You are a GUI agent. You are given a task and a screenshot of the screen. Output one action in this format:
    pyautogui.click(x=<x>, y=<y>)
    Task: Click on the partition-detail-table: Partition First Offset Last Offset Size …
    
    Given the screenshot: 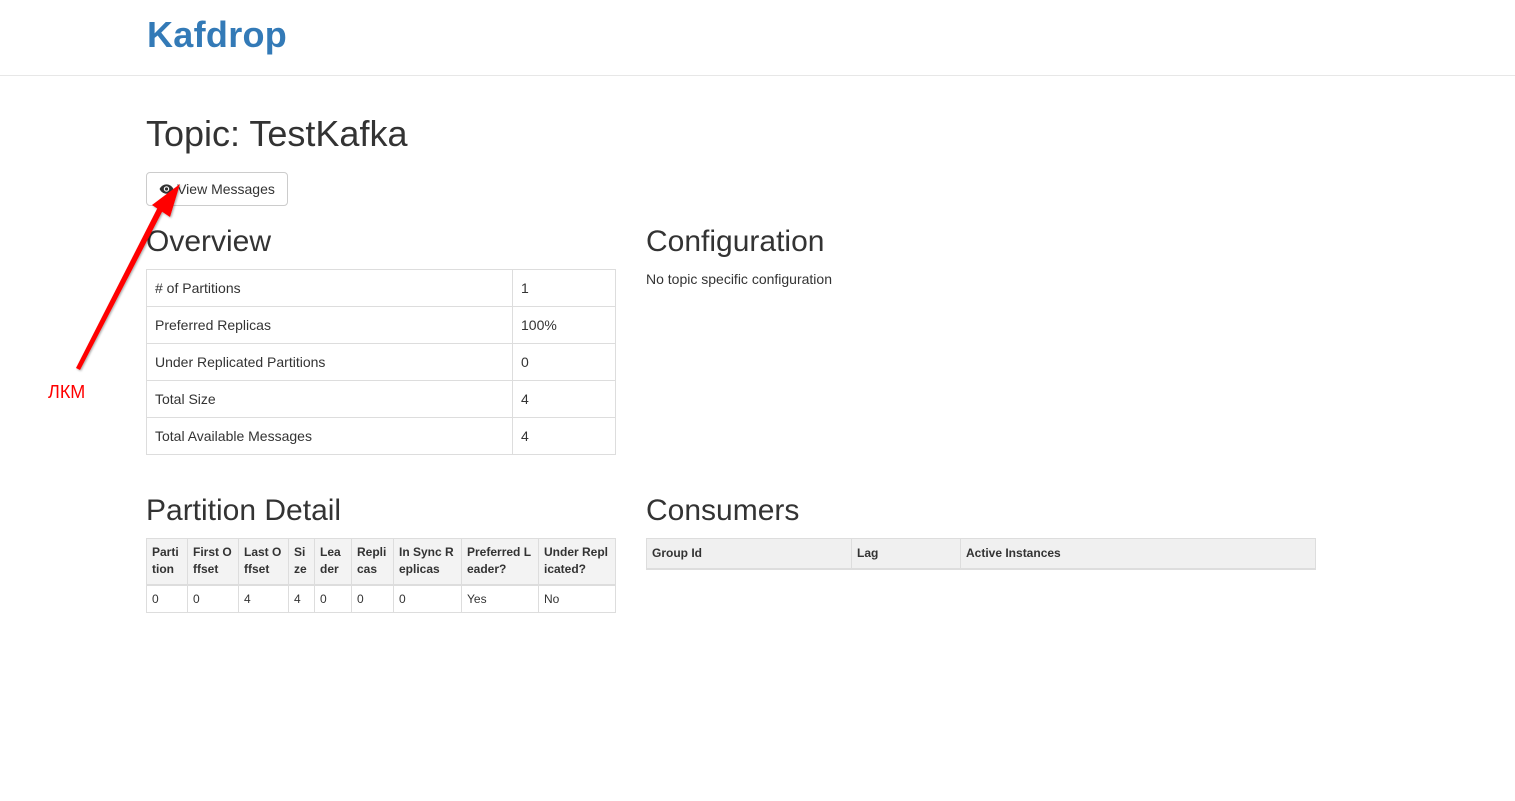 What is the action you would take?
    pyautogui.click(x=381, y=575)
    